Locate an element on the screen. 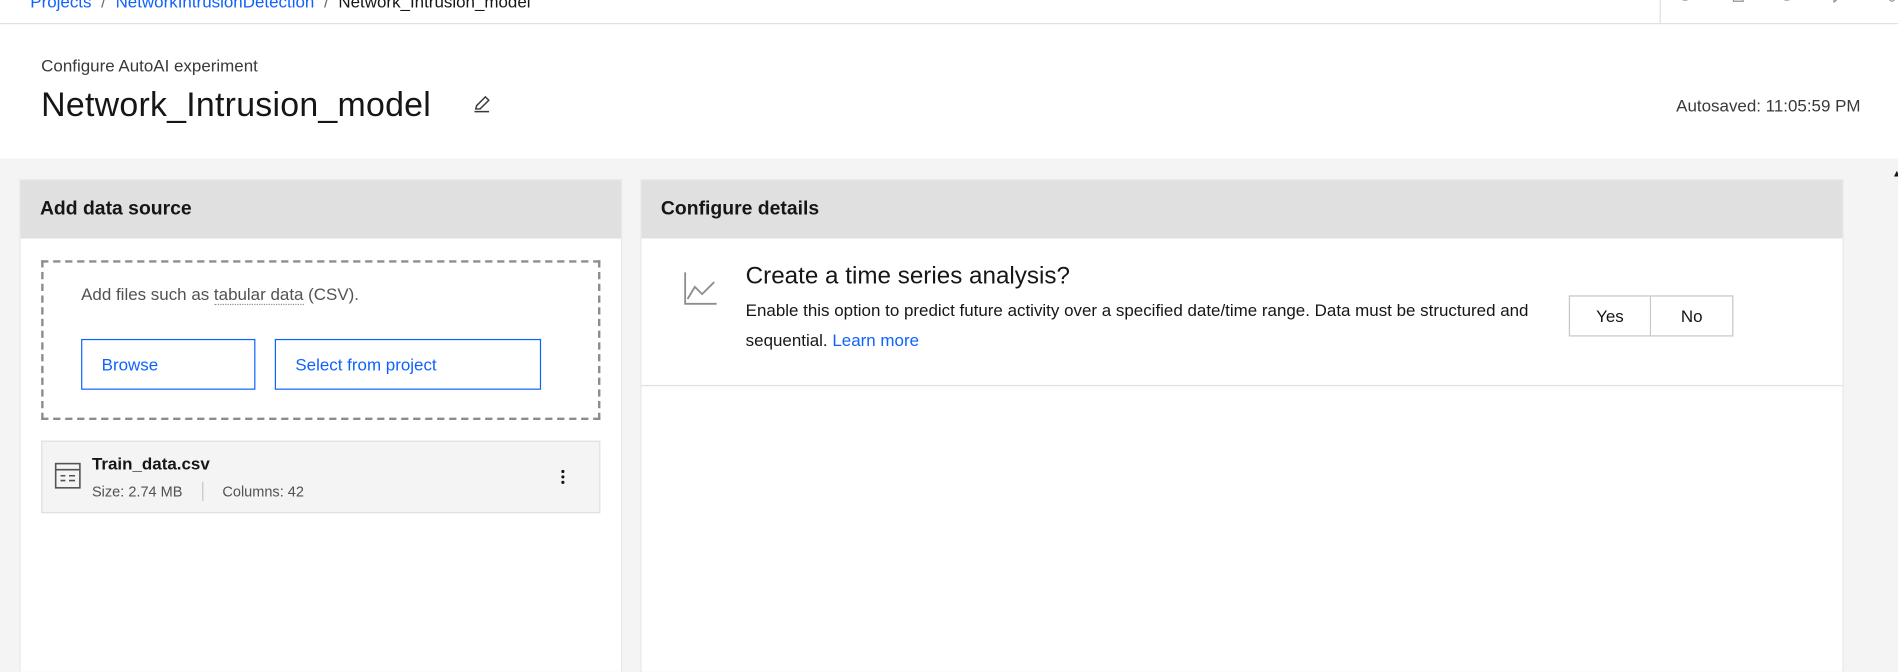 The height and width of the screenshot is (672, 1898). select-from-project-button: Select from project is located at coordinates (408, 364).